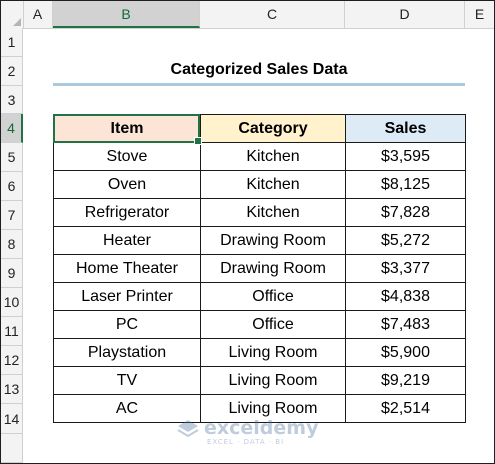  What do you see at coordinates (405, 324) in the screenshot?
I see `cell-sales: $7,483` at bounding box center [405, 324].